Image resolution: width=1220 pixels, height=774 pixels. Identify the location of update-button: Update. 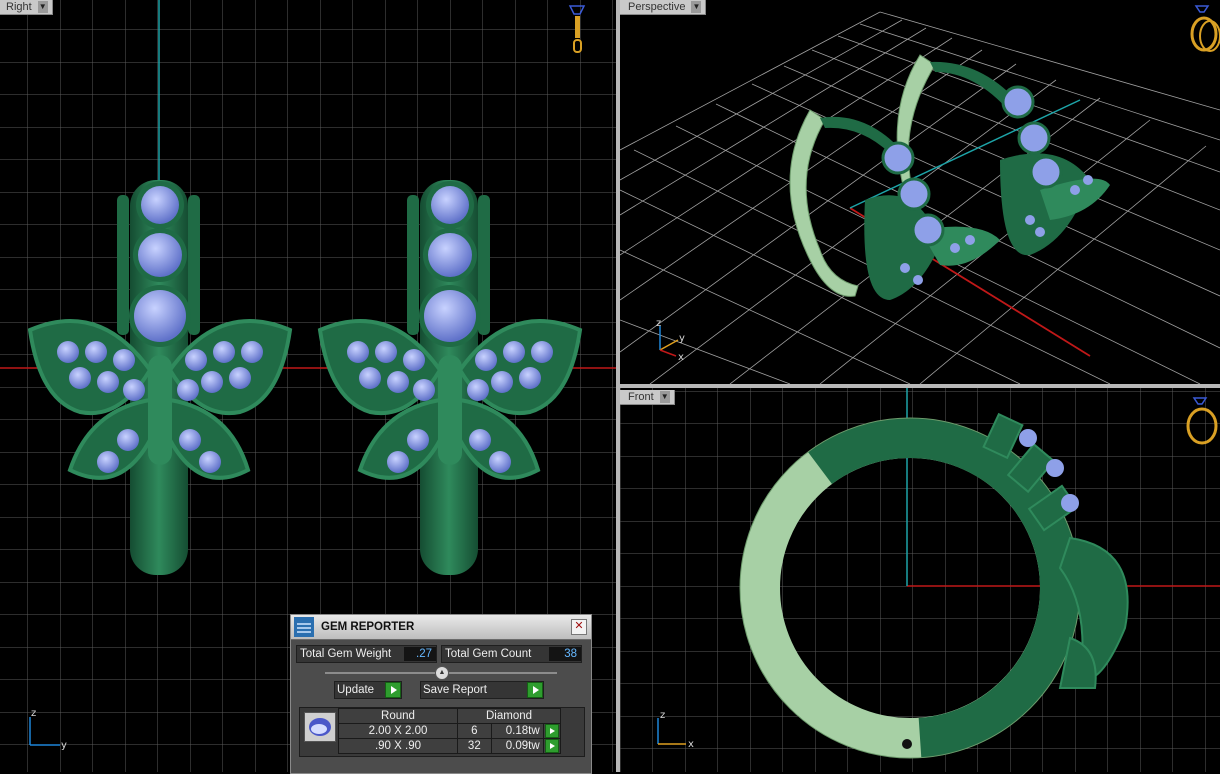
(368, 690).